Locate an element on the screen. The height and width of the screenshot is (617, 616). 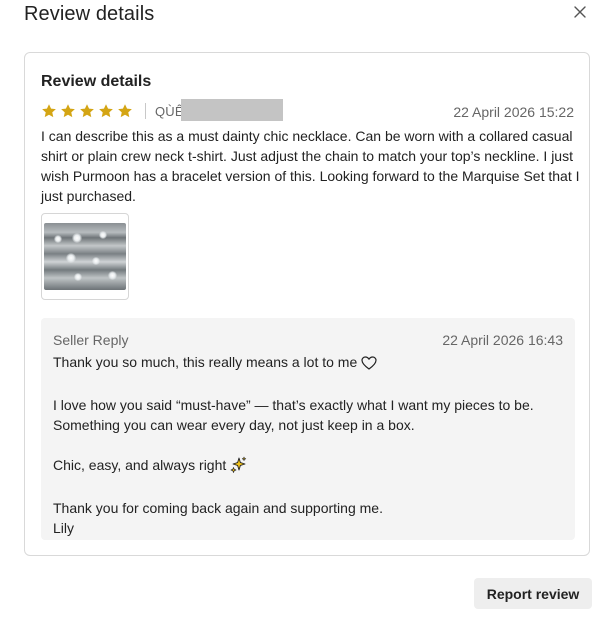
reply-line: Lily is located at coordinates (64, 528).